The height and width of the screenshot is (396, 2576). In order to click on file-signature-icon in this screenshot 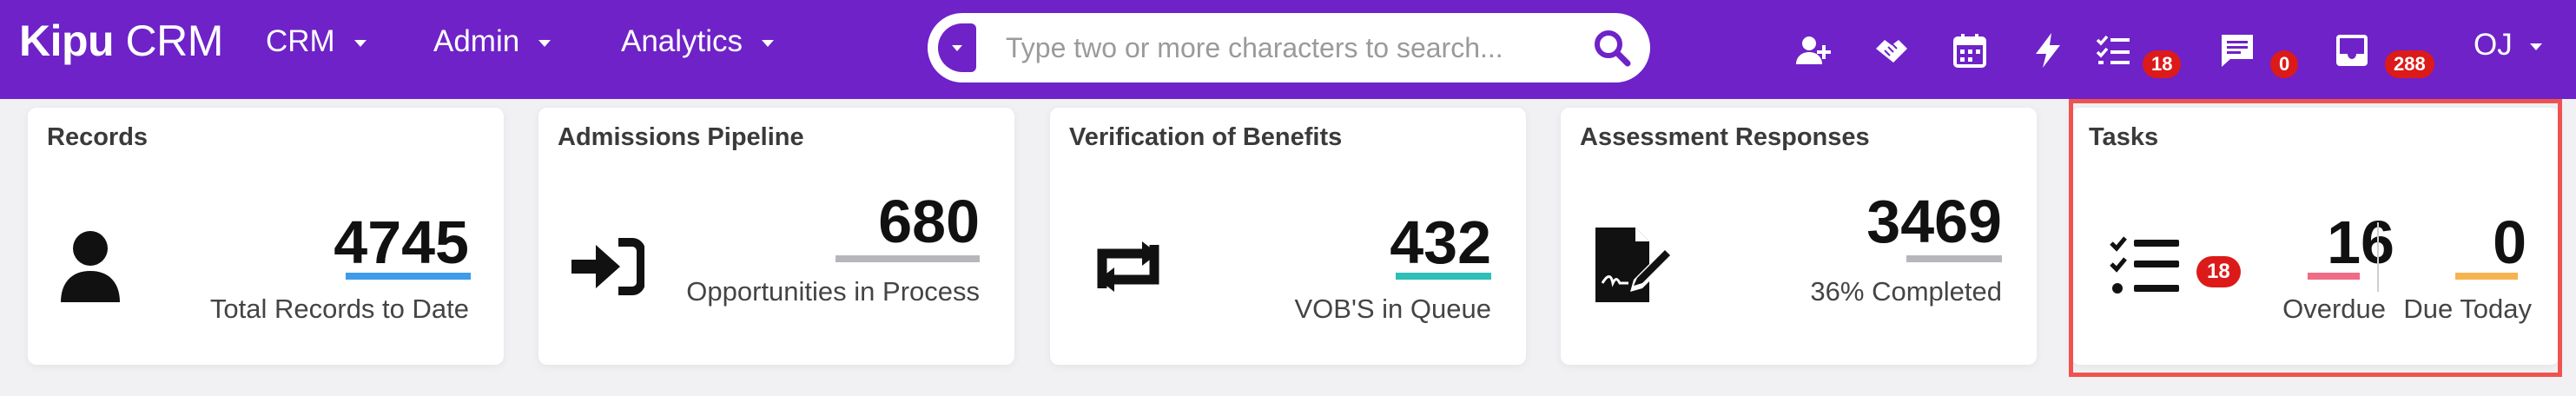, I will do `click(1637, 265)`.